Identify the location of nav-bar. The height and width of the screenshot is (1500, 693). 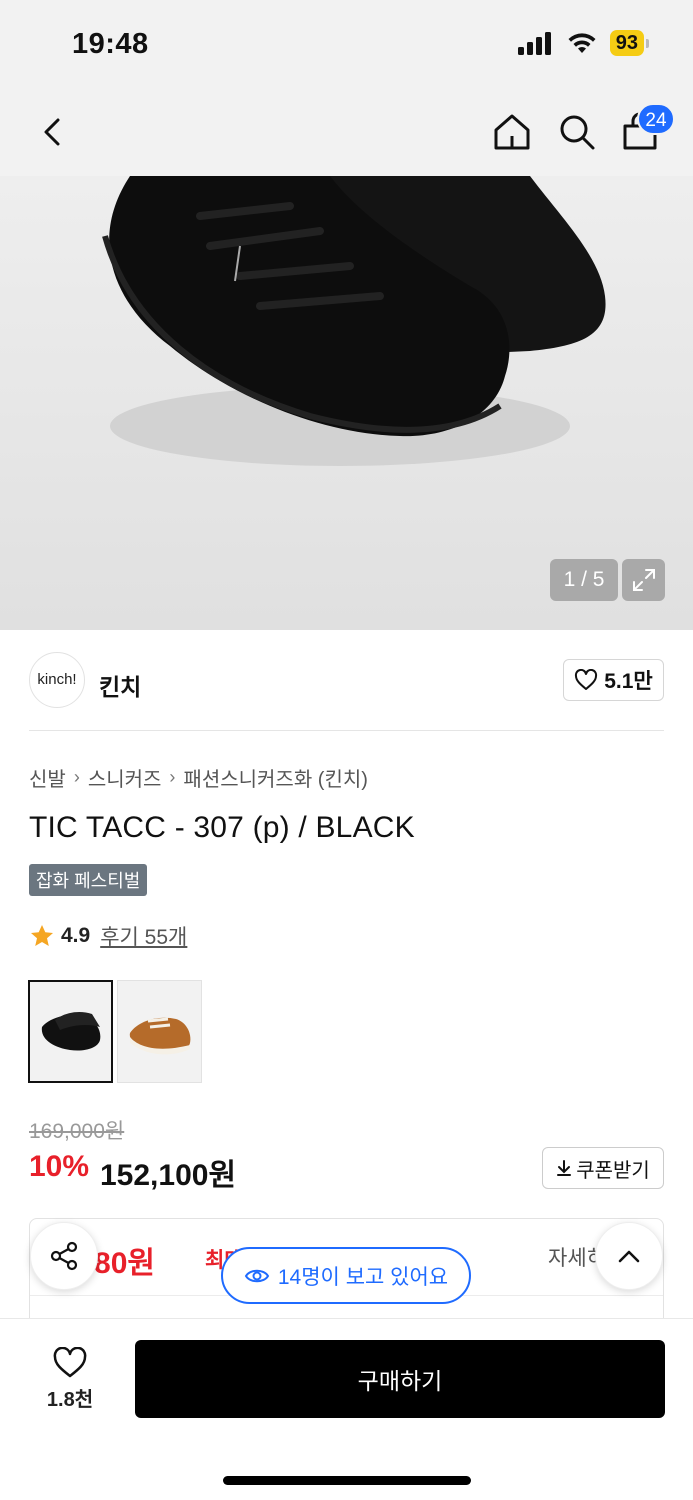
(346, 133).